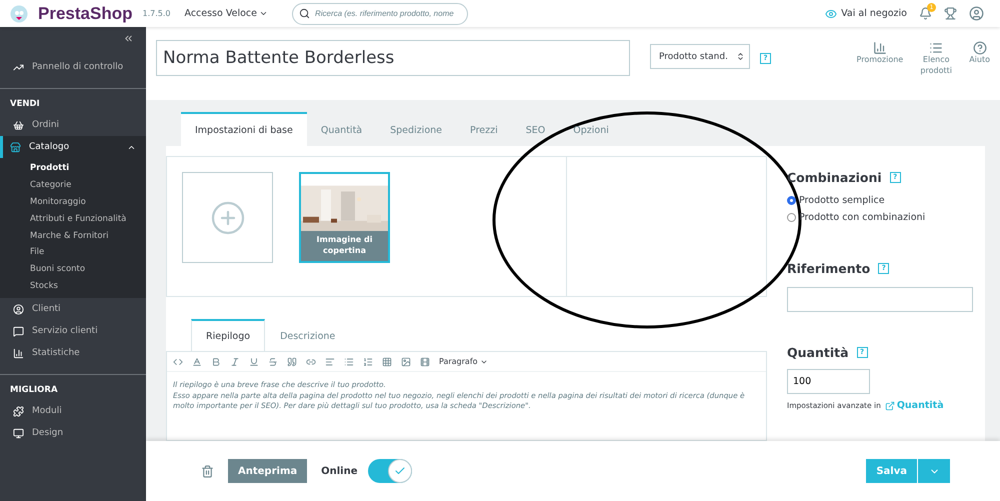 The image size is (1000, 501). Describe the element at coordinates (463, 361) in the screenshot. I see `format-dropdown: Paragrafo` at that location.